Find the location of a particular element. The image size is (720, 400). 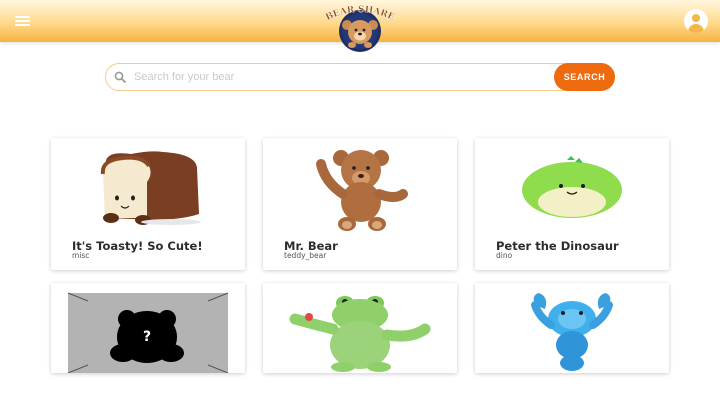

search-input is located at coordinates (344, 77).